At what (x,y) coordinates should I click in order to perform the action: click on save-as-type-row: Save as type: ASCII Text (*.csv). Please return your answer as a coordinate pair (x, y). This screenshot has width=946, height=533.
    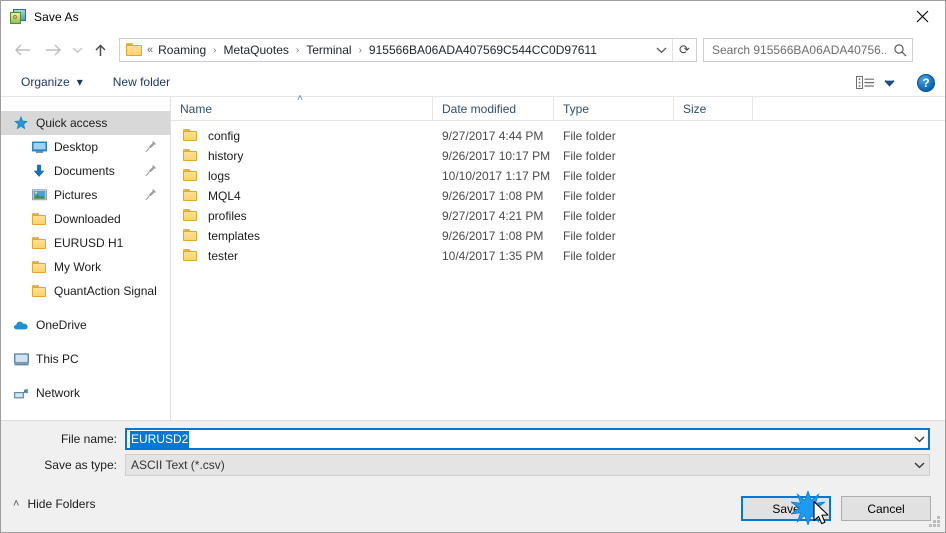
    Looking at the image, I should click on (465, 465).